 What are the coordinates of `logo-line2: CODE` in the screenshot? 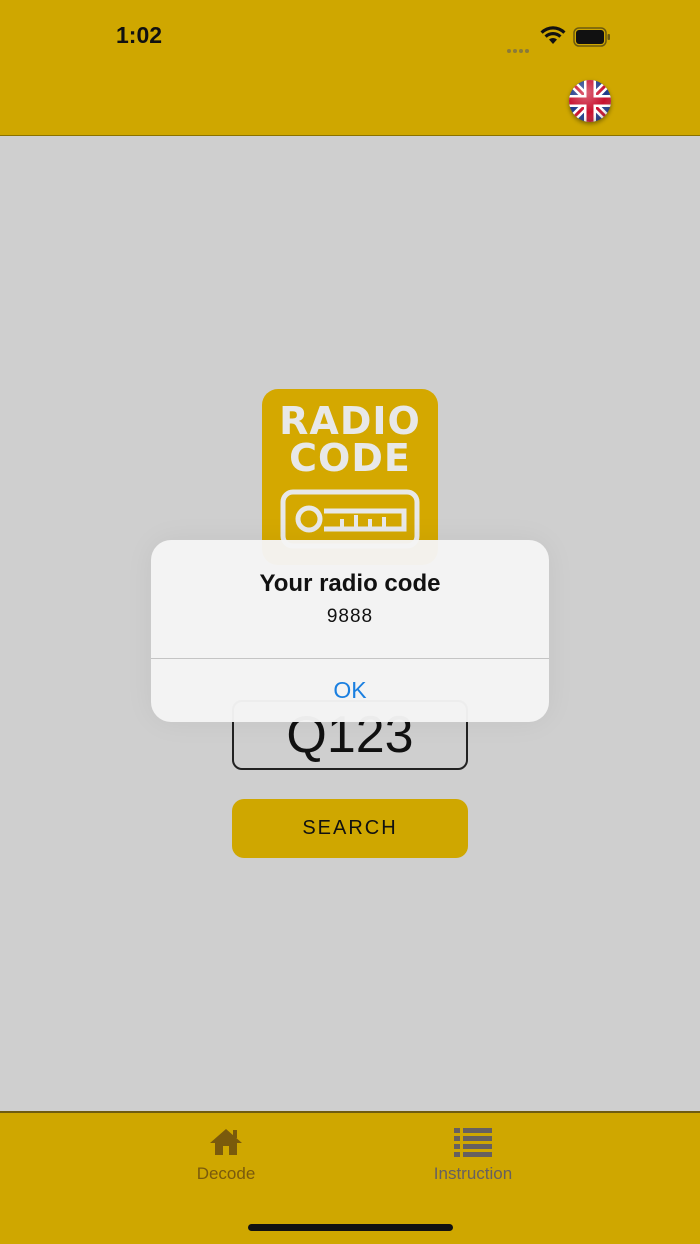 It's located at (350, 458).